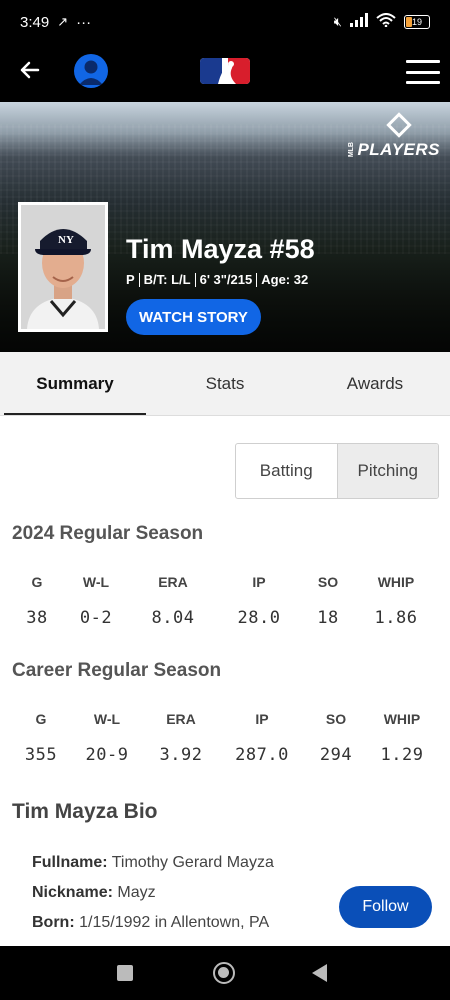 Image resolution: width=450 pixels, height=1000 pixels. I want to click on status-time: 3:49, so click(35, 22).